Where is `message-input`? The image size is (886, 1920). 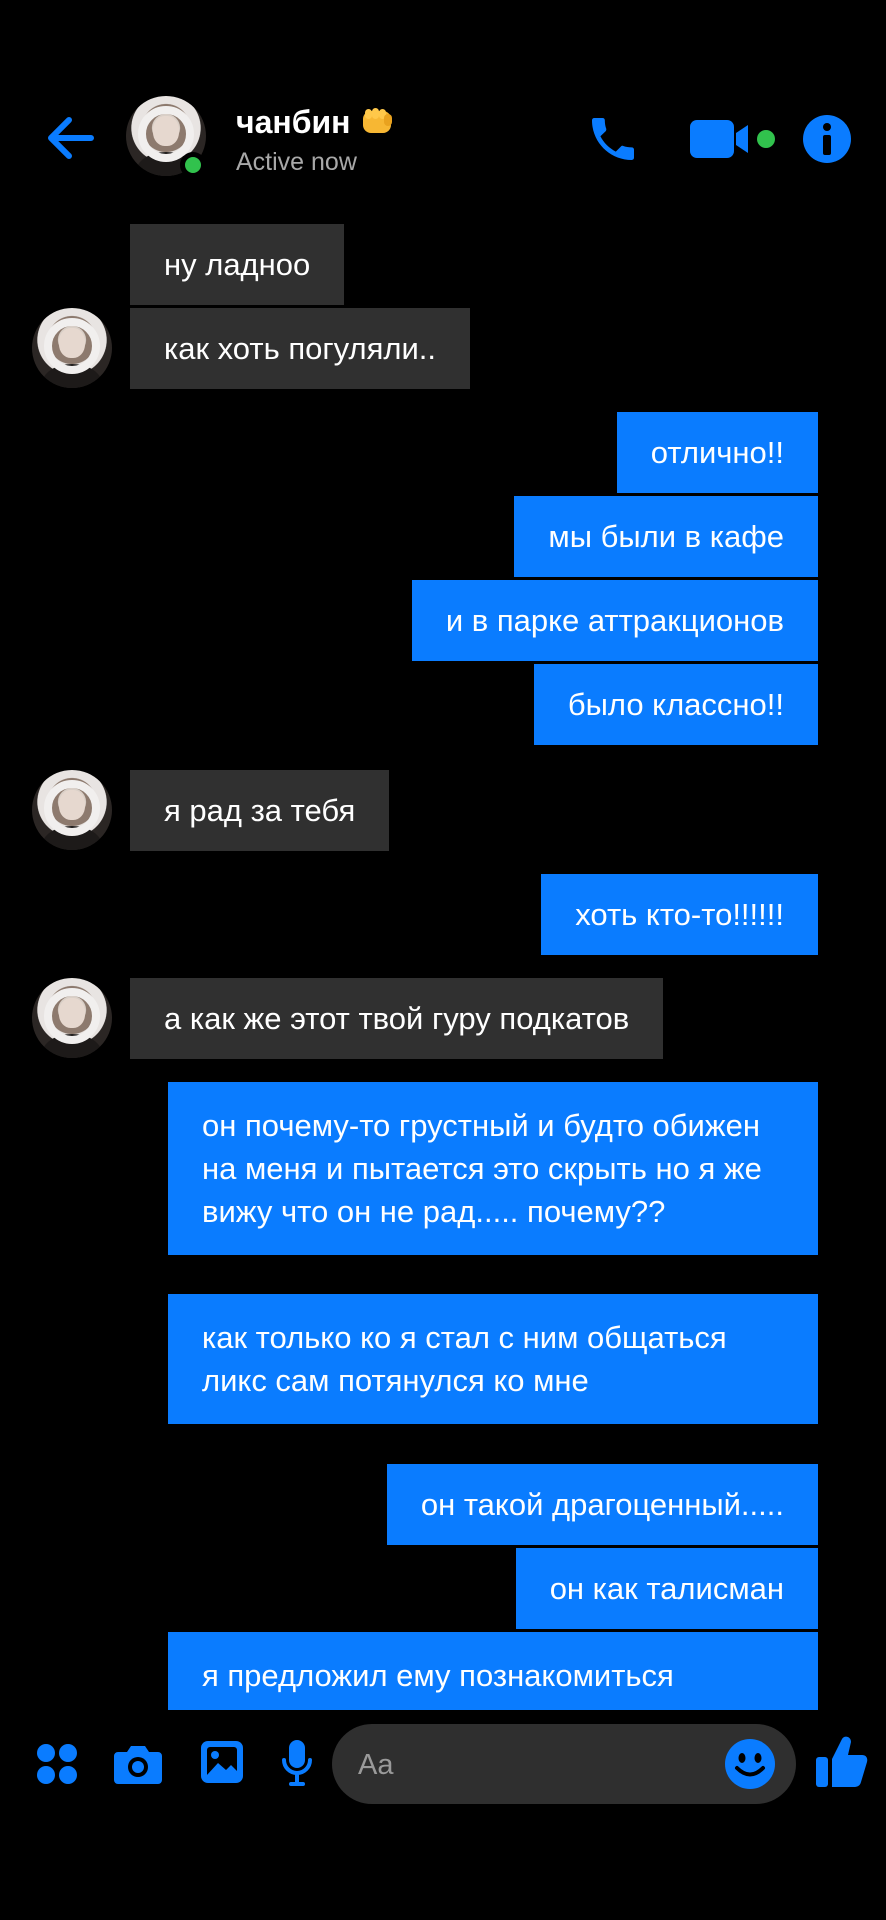
message-input is located at coordinates (538, 1765).